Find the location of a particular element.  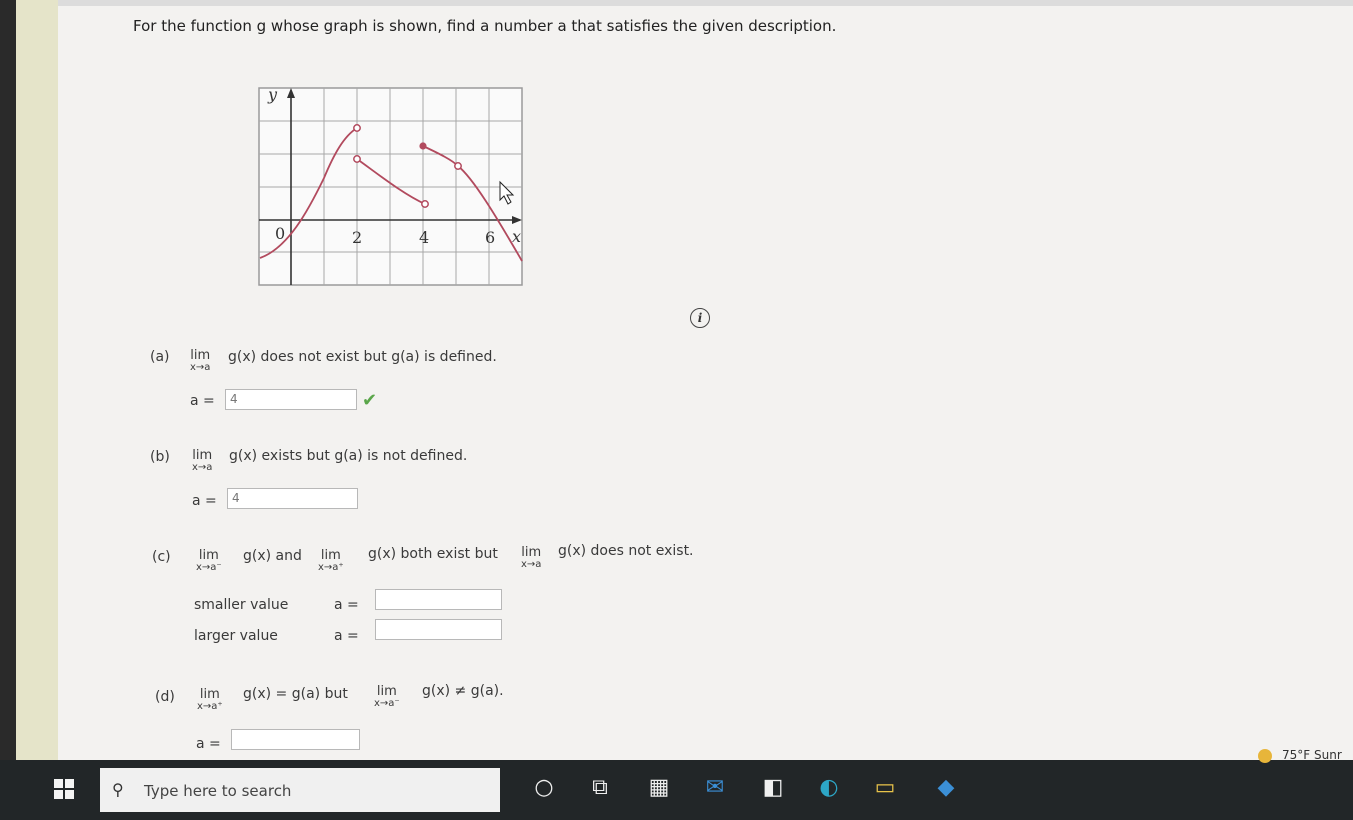

part-c-two-sided-limit: lim x→a is located at coordinates (531, 557).